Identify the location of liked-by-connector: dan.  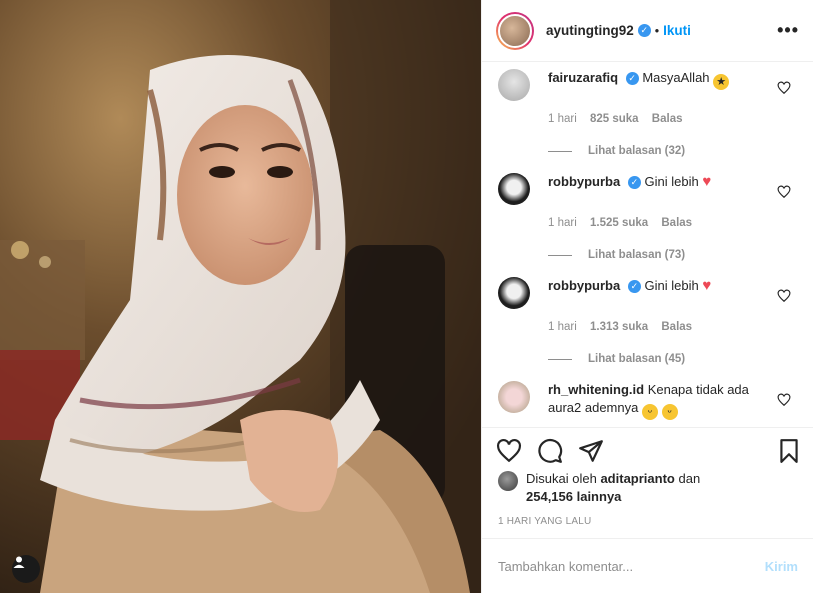
(689, 478).